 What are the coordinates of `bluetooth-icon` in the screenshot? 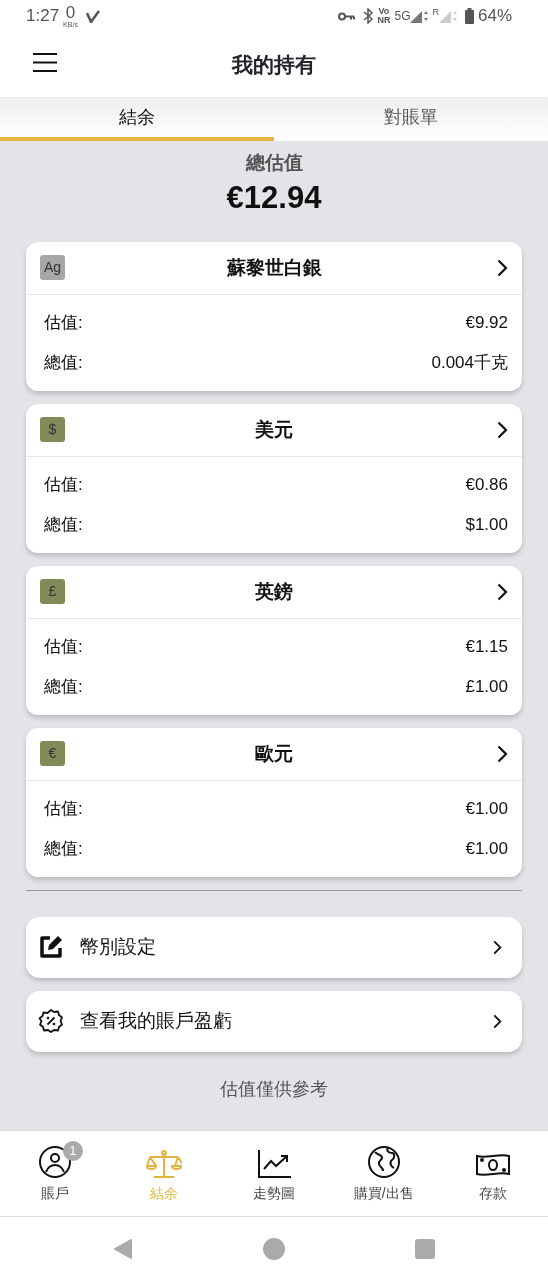 It's located at (368, 16).